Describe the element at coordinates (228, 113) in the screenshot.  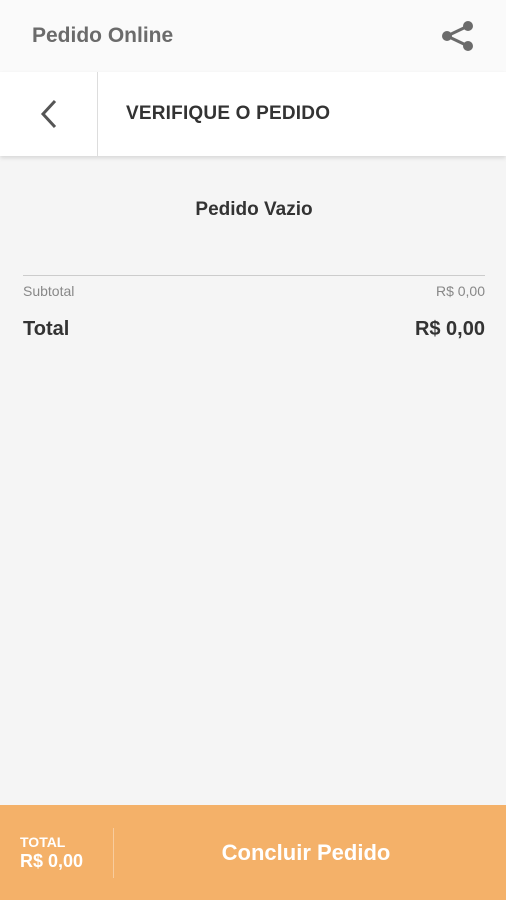
I see `page-title: VERIFIQUE O PEDIDO` at that location.